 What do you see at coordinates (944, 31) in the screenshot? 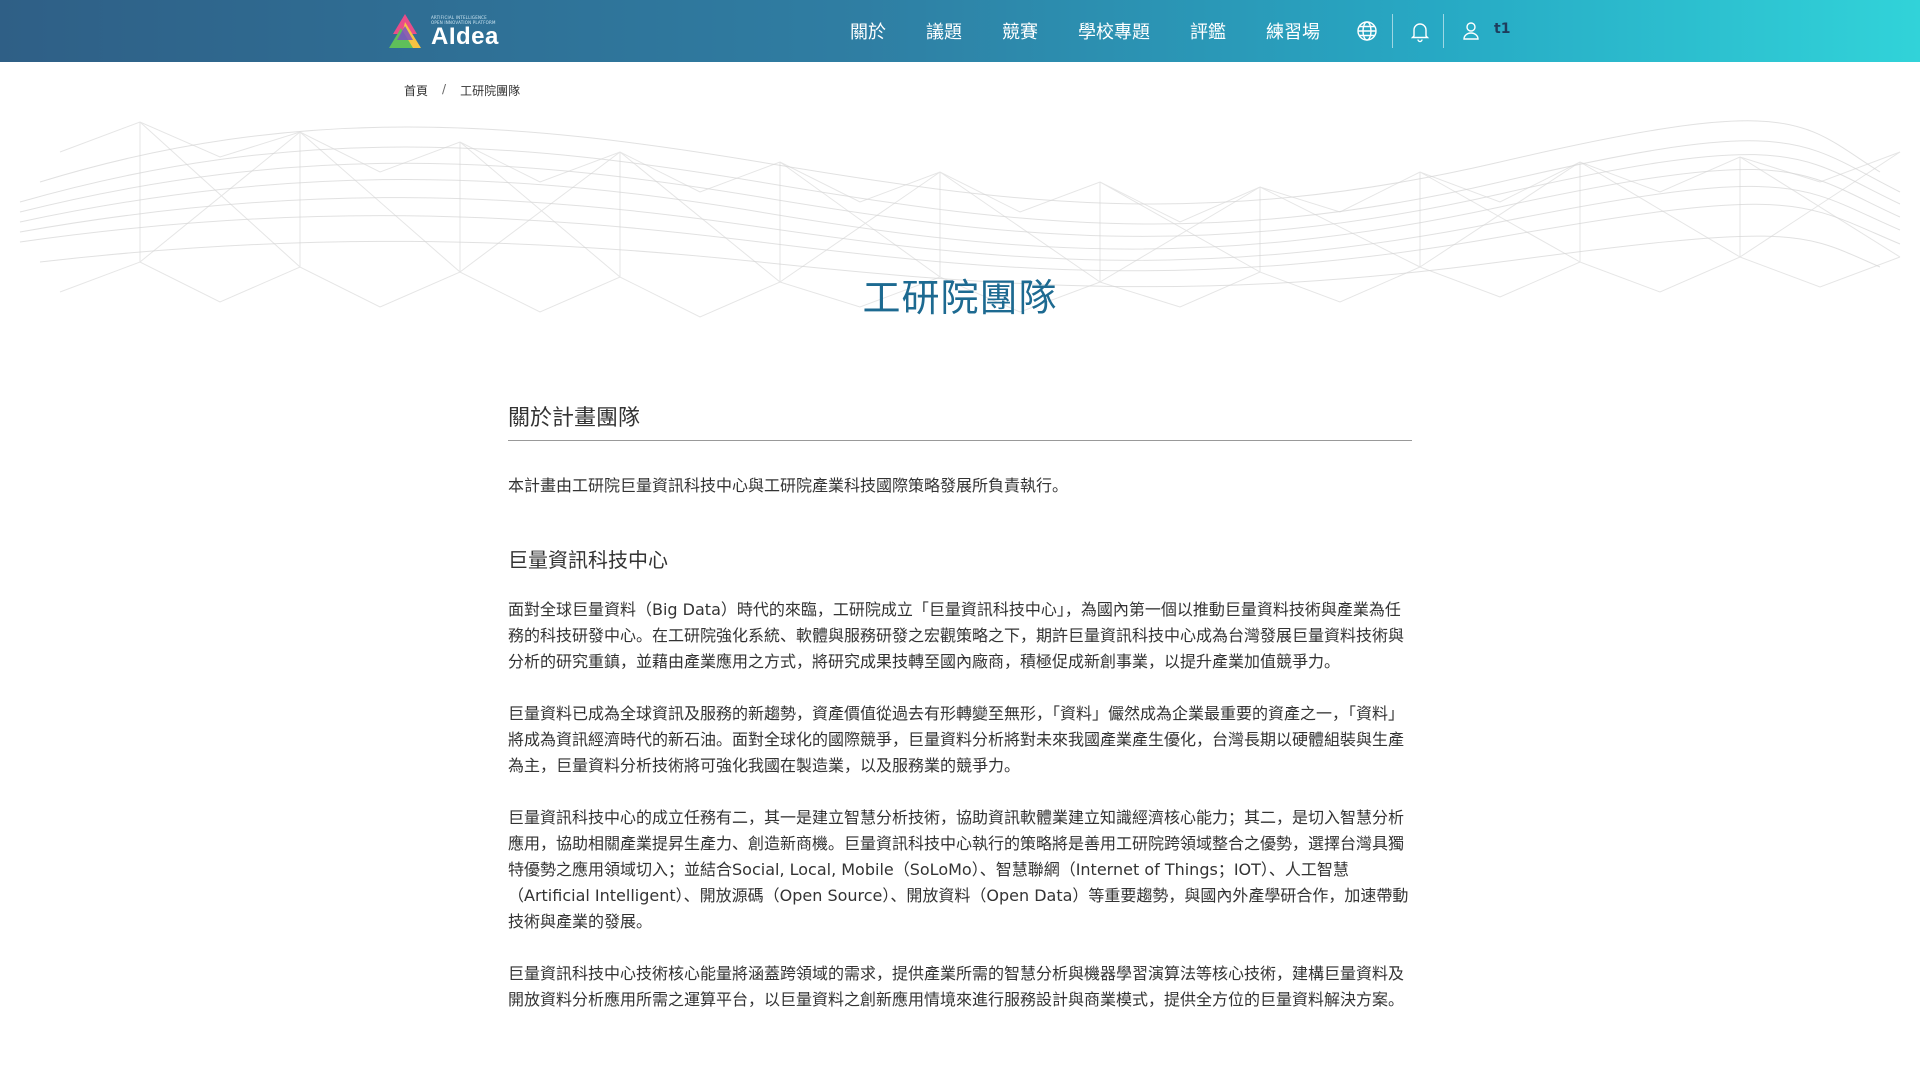
I see `nav-item-topics: 議題` at bounding box center [944, 31].